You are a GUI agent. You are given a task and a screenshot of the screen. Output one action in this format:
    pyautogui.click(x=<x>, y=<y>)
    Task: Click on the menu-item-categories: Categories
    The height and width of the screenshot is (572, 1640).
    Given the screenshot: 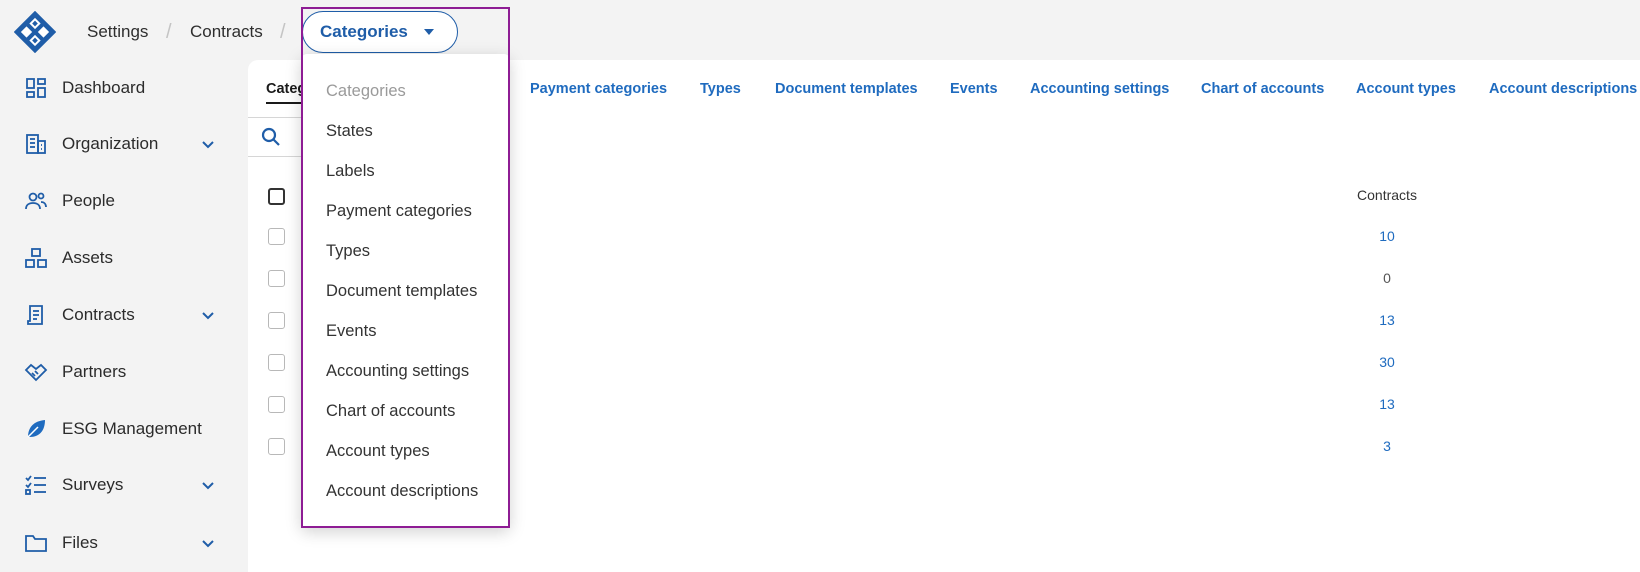 What is the action you would take?
    pyautogui.click(x=366, y=91)
    